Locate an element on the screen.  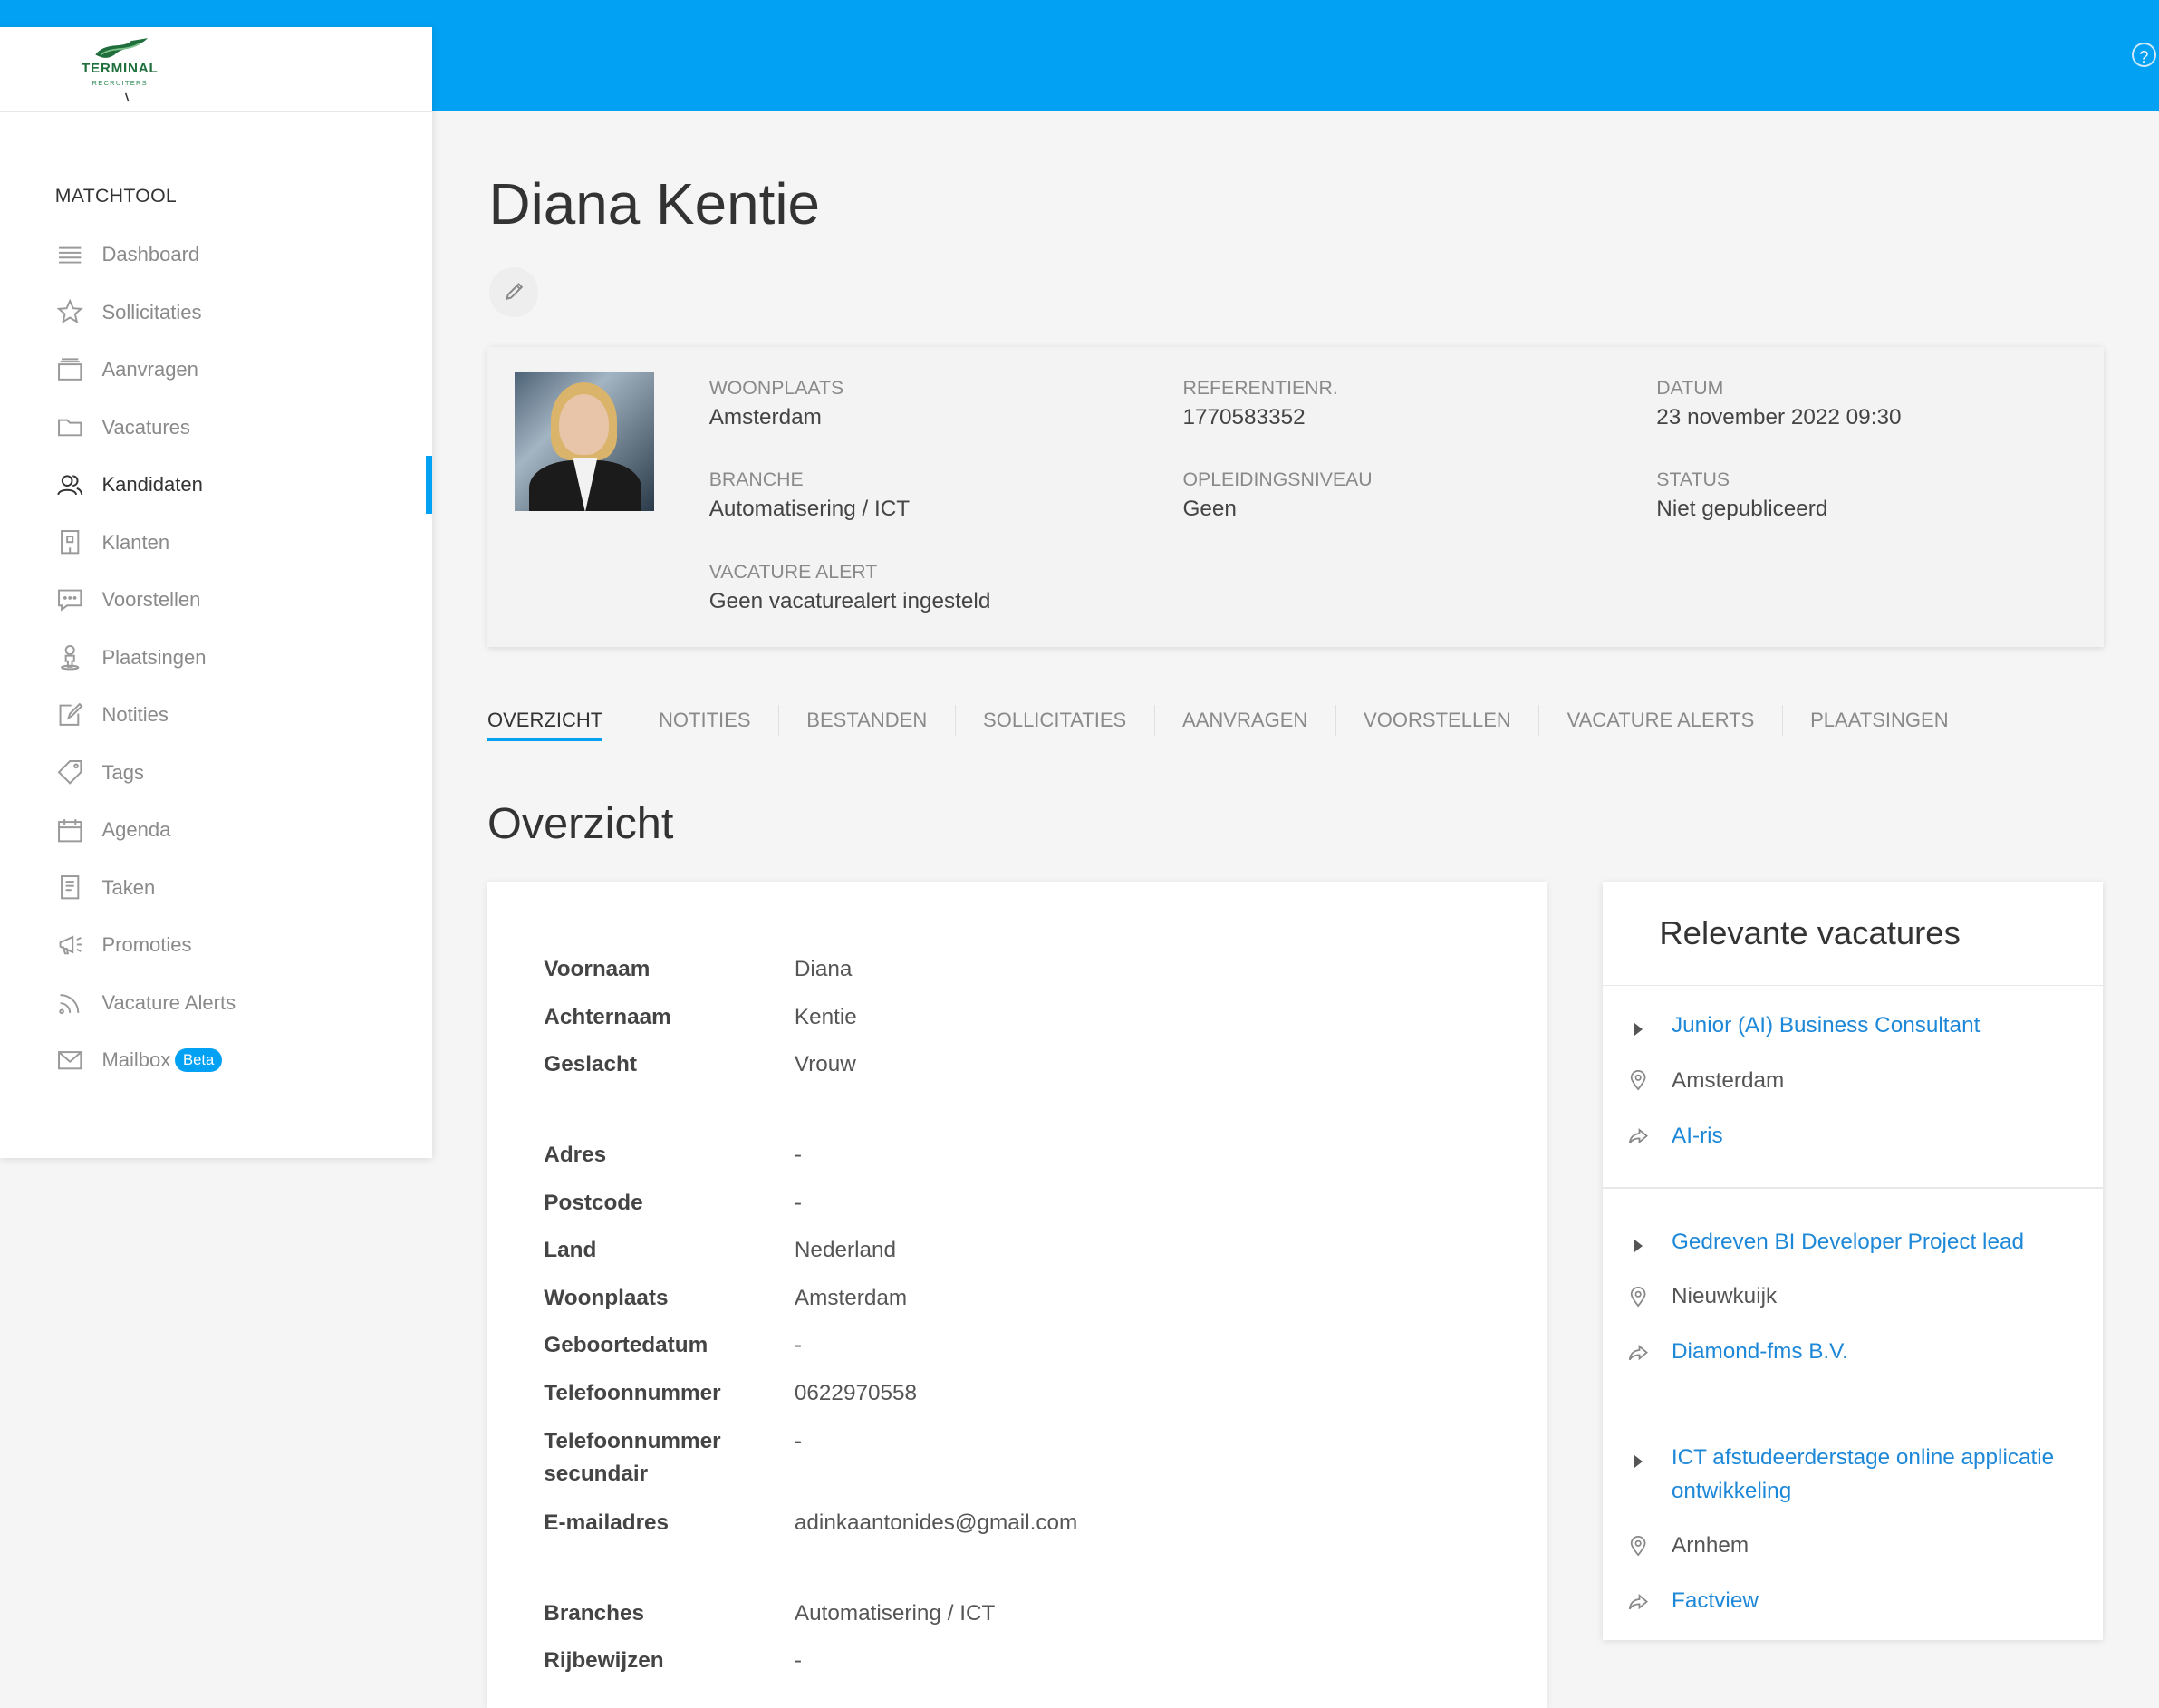
edit-button is located at coordinates (513, 291).